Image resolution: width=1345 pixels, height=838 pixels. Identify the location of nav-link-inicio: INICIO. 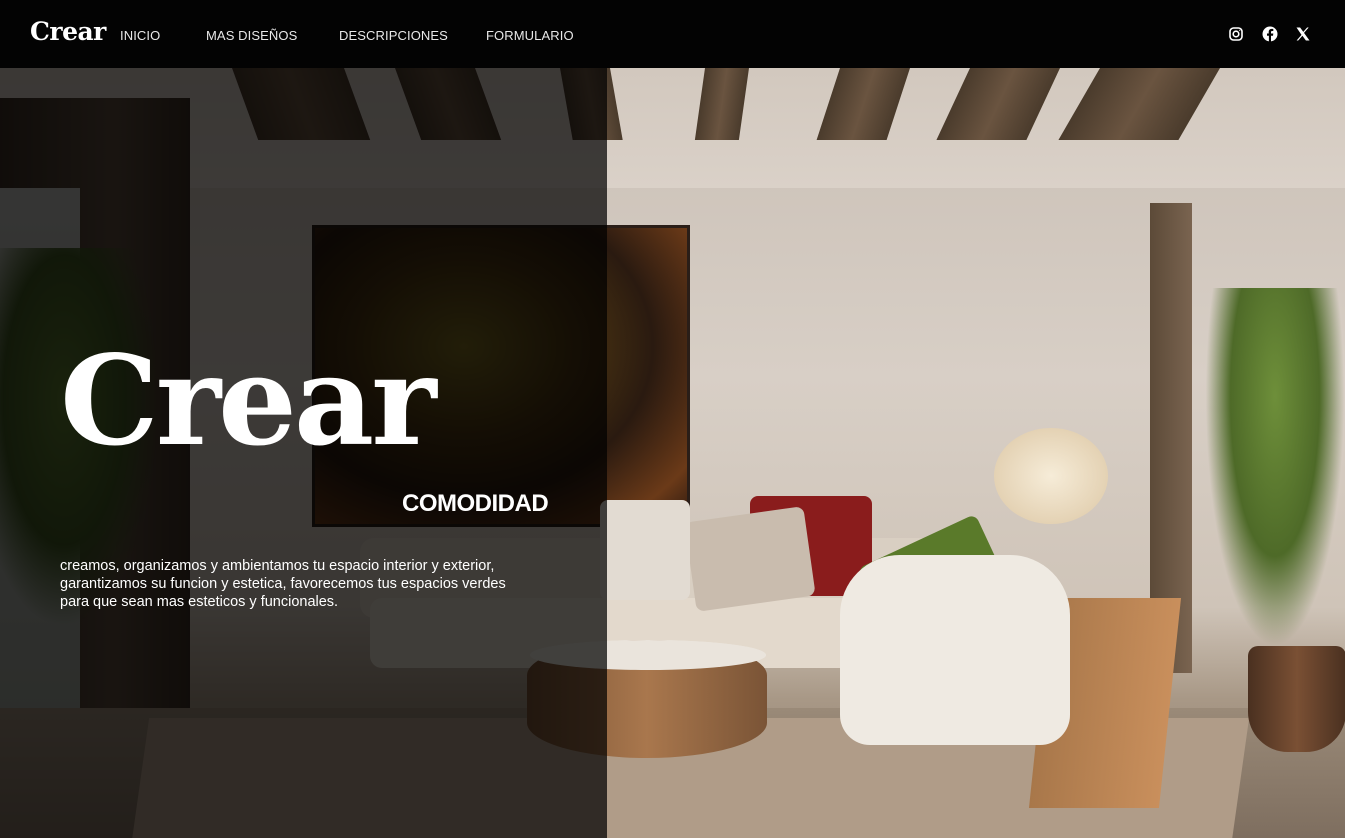
(140, 35).